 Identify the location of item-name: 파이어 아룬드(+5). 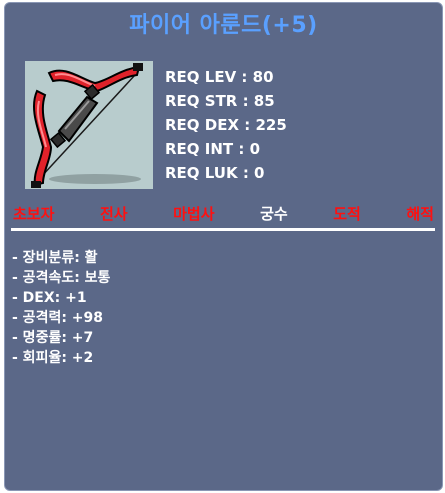
(223, 25).